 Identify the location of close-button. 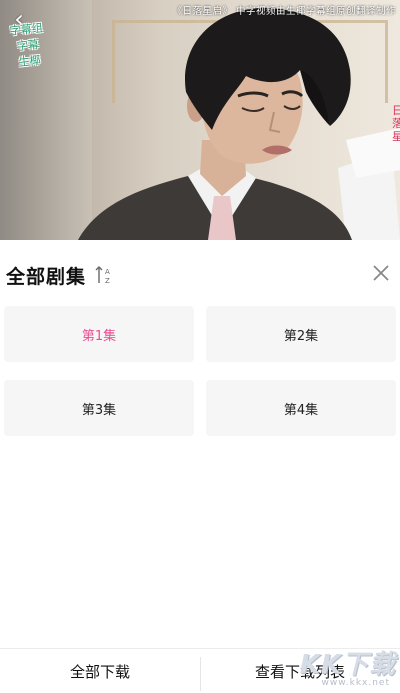
(381, 273).